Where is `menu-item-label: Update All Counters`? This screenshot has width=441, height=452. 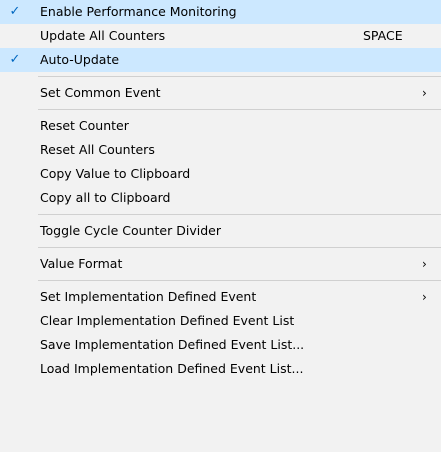 menu-item-label: Update All Counters is located at coordinates (103, 35).